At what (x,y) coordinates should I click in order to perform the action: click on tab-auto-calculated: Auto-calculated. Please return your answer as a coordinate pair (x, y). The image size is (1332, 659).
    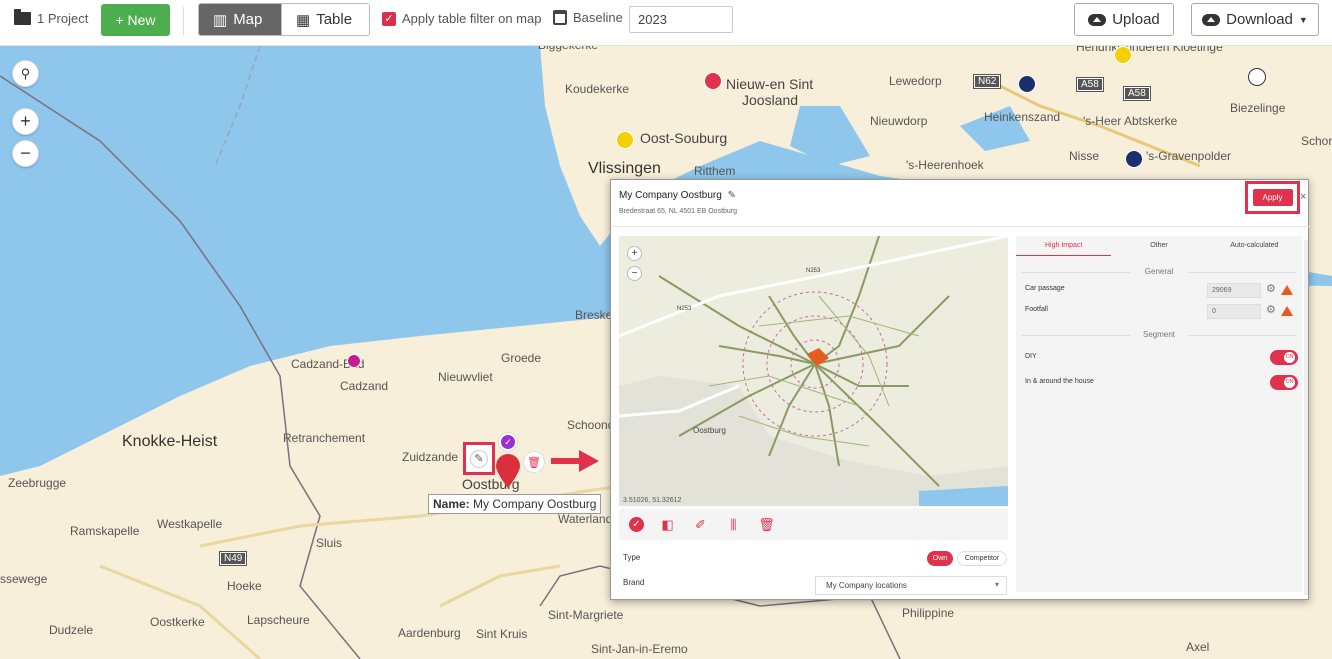
    Looking at the image, I should click on (1254, 246).